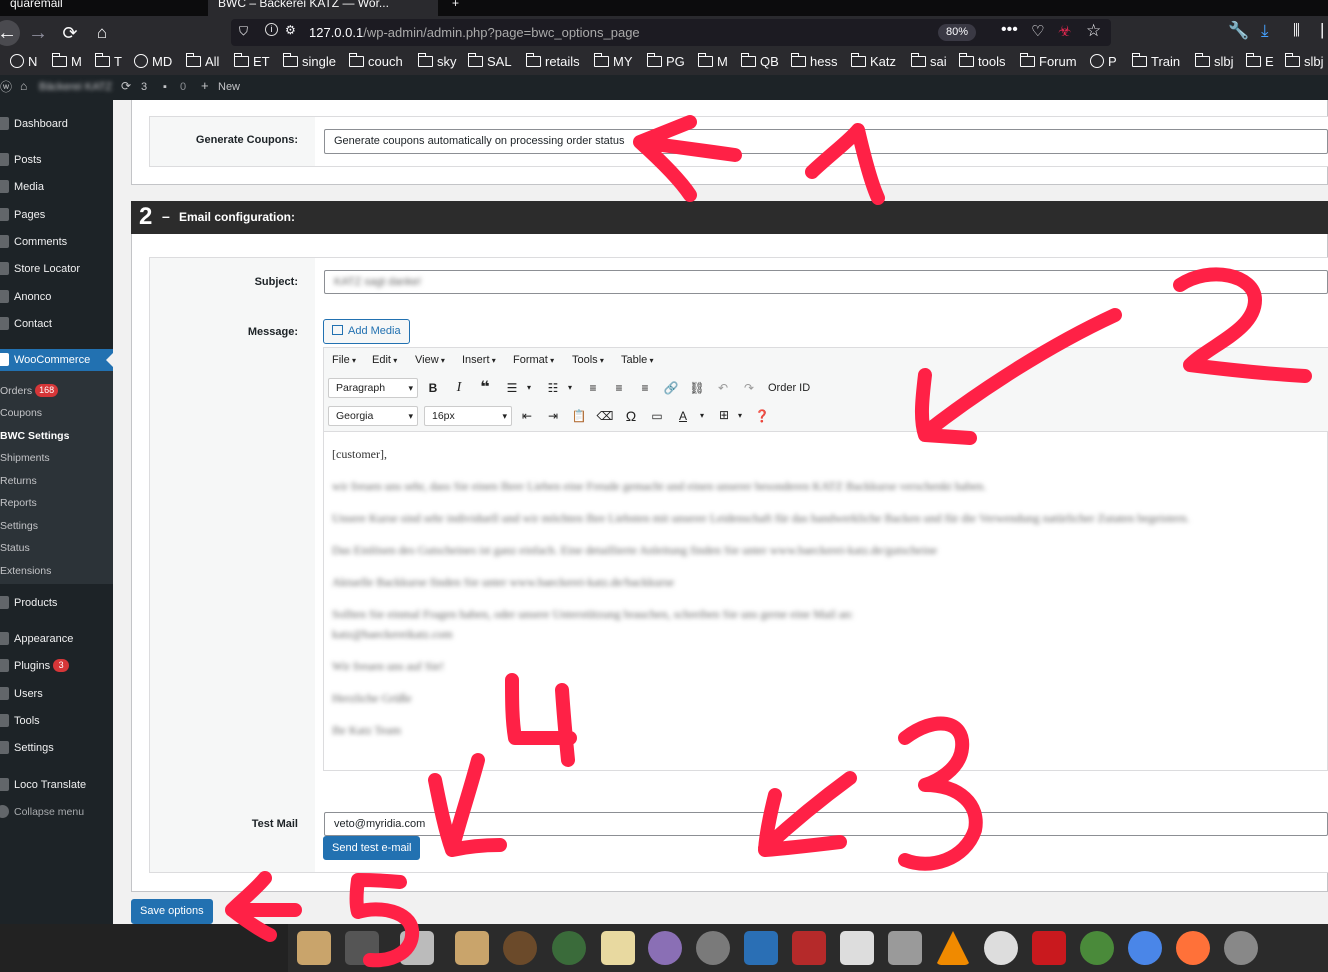 This screenshot has width=1328, height=972. Describe the element at coordinates (38, 33) in the screenshot. I see `forward-arrow-icon: →` at that location.